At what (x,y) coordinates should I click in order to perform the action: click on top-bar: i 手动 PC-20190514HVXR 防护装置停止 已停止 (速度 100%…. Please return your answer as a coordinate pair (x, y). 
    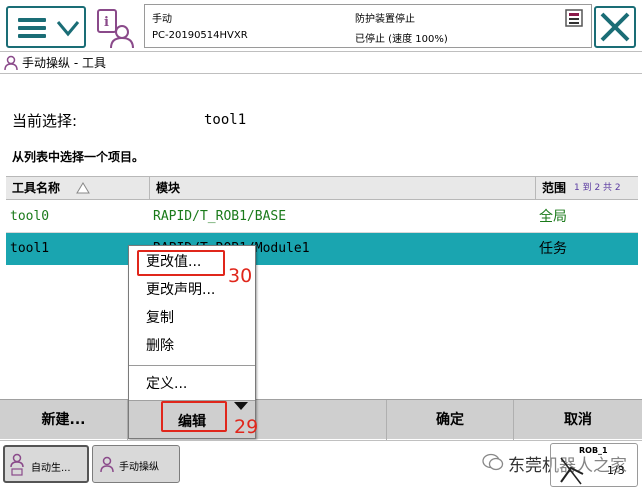
    Looking at the image, I should click on (321, 26).